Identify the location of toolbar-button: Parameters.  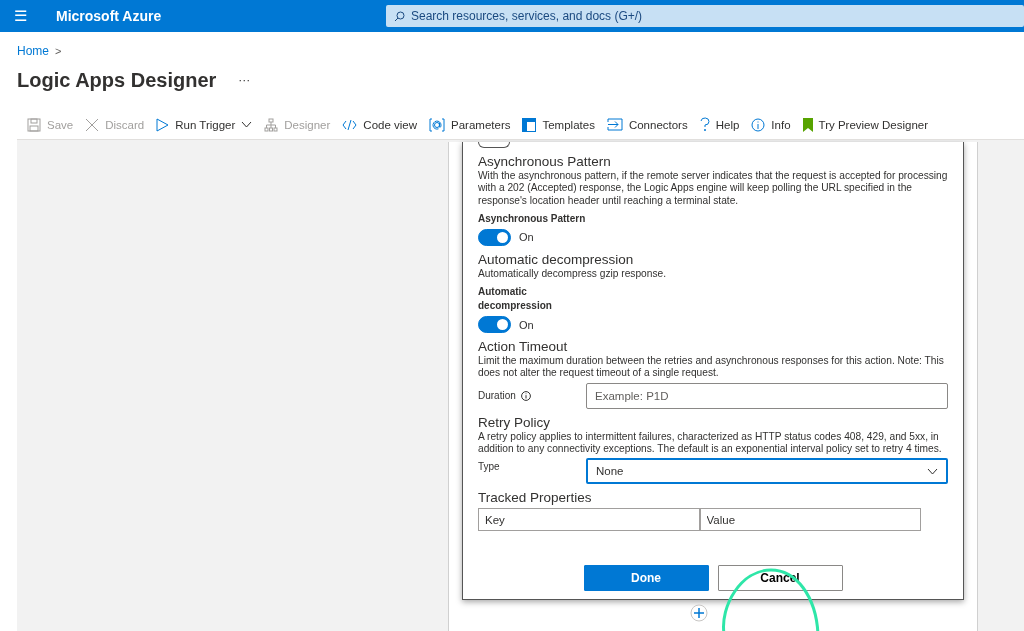
(470, 124).